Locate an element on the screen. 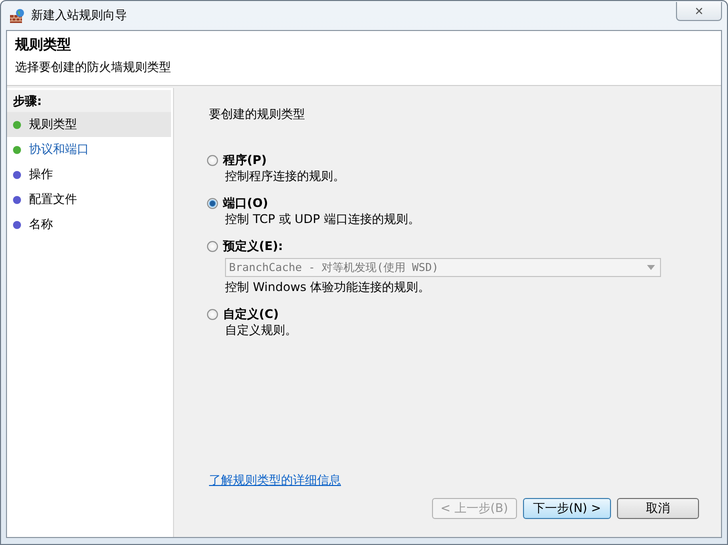 The image size is (728, 545). window-title: 新建入站规则向导 is located at coordinates (79, 15).